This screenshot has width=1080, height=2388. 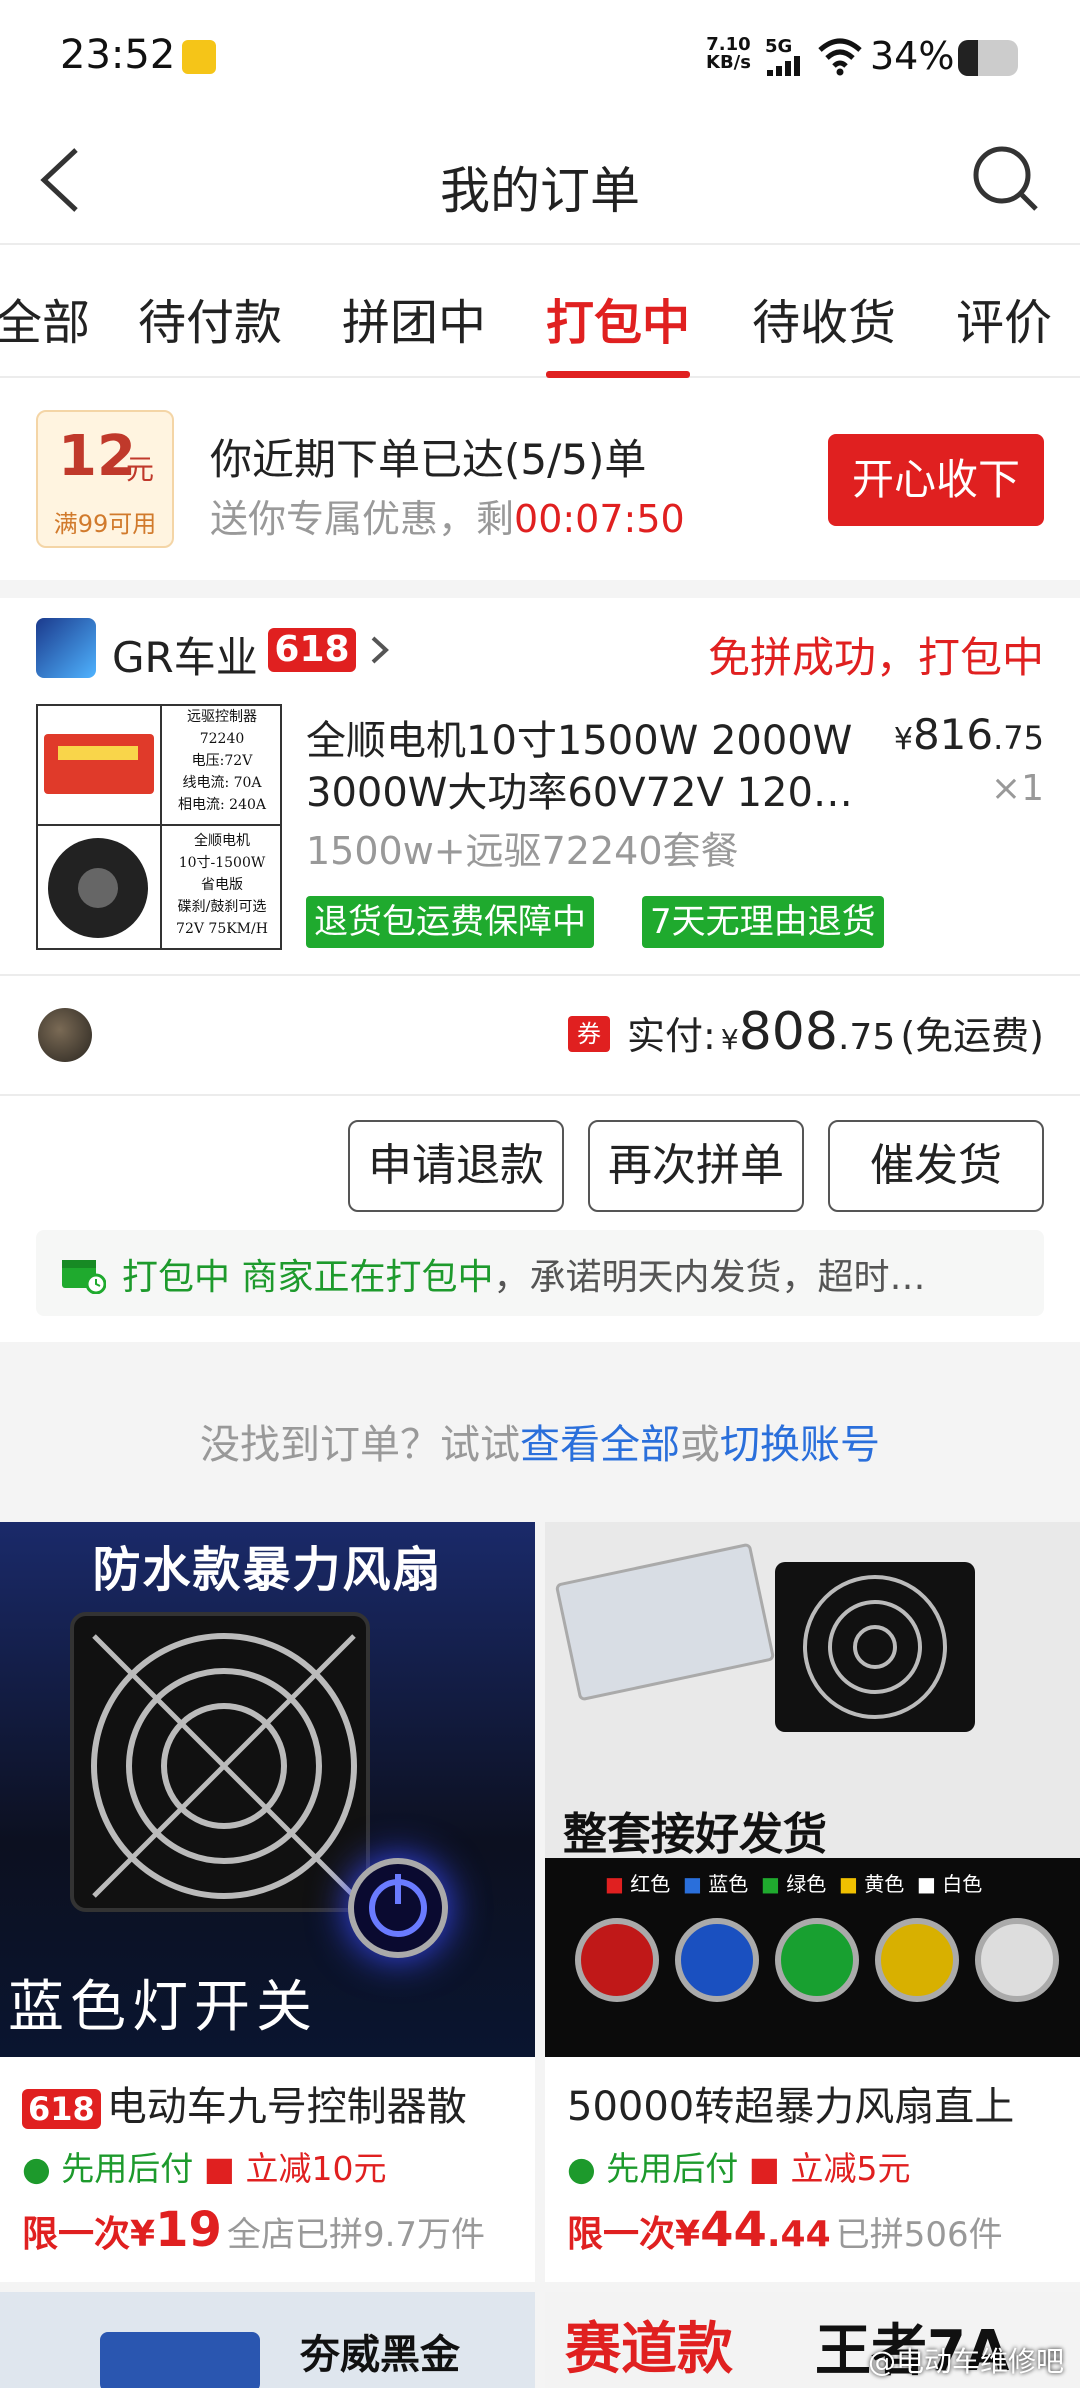 I want to click on page-header: 我的订单, so click(x=540, y=180).